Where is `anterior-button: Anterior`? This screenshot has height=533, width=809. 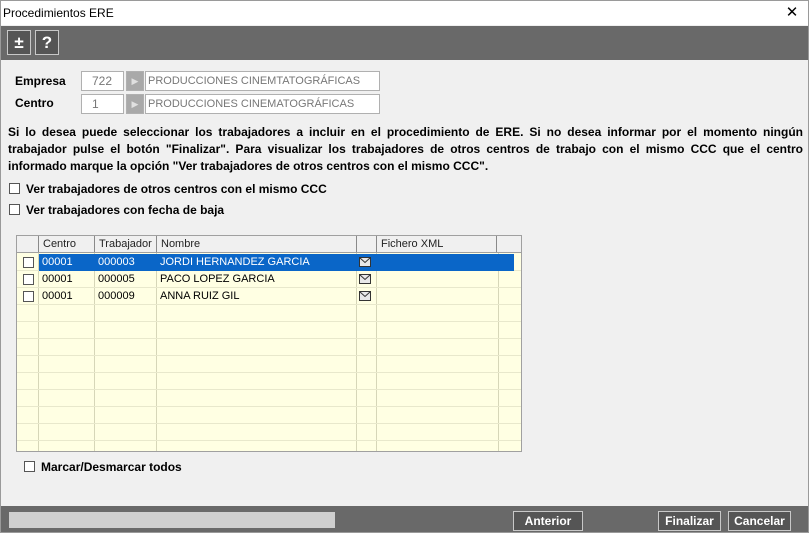 anterior-button: Anterior is located at coordinates (548, 521).